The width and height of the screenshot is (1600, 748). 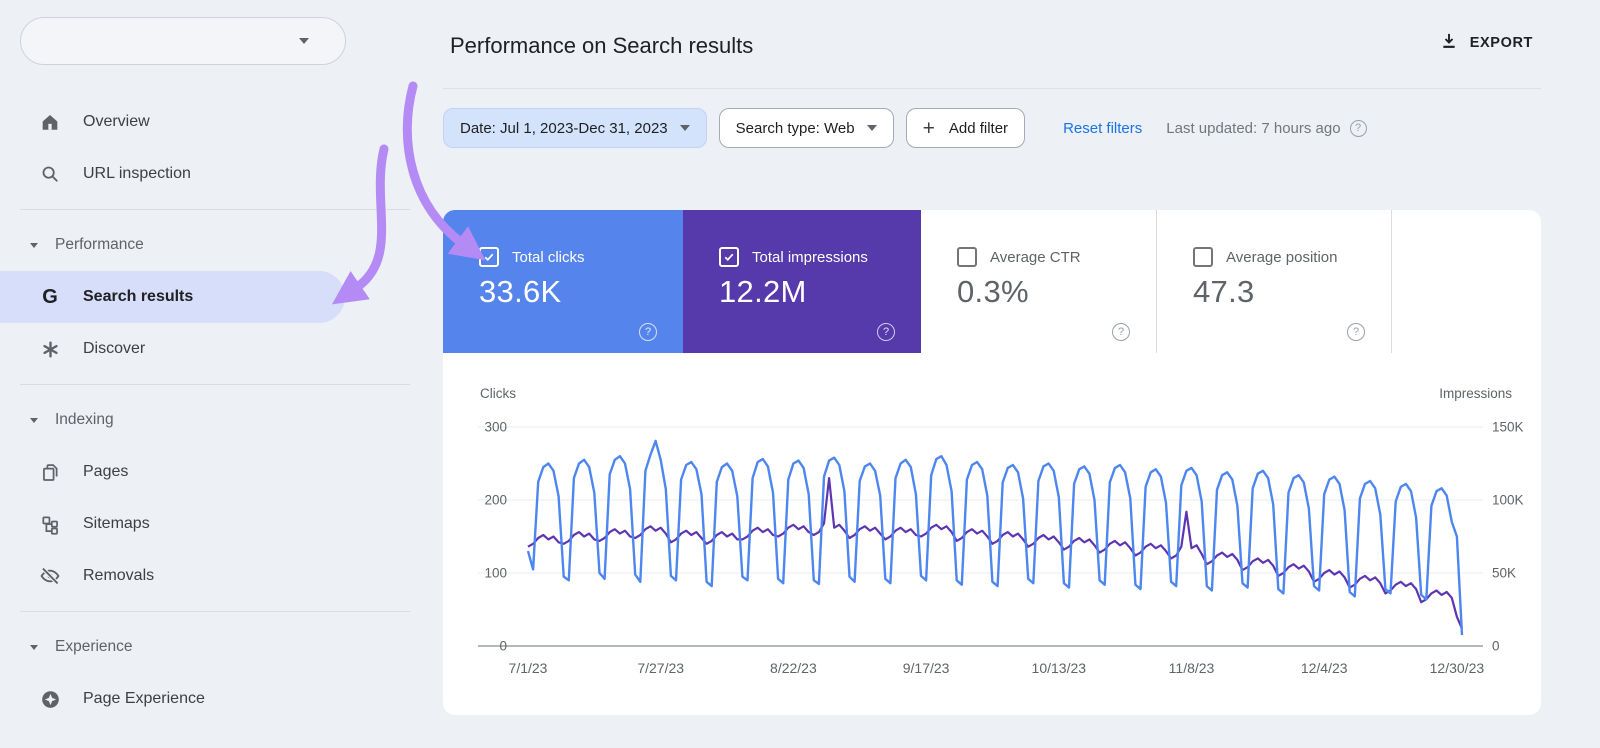 What do you see at coordinates (928, 128) in the screenshot?
I see `plus-icon: +` at bounding box center [928, 128].